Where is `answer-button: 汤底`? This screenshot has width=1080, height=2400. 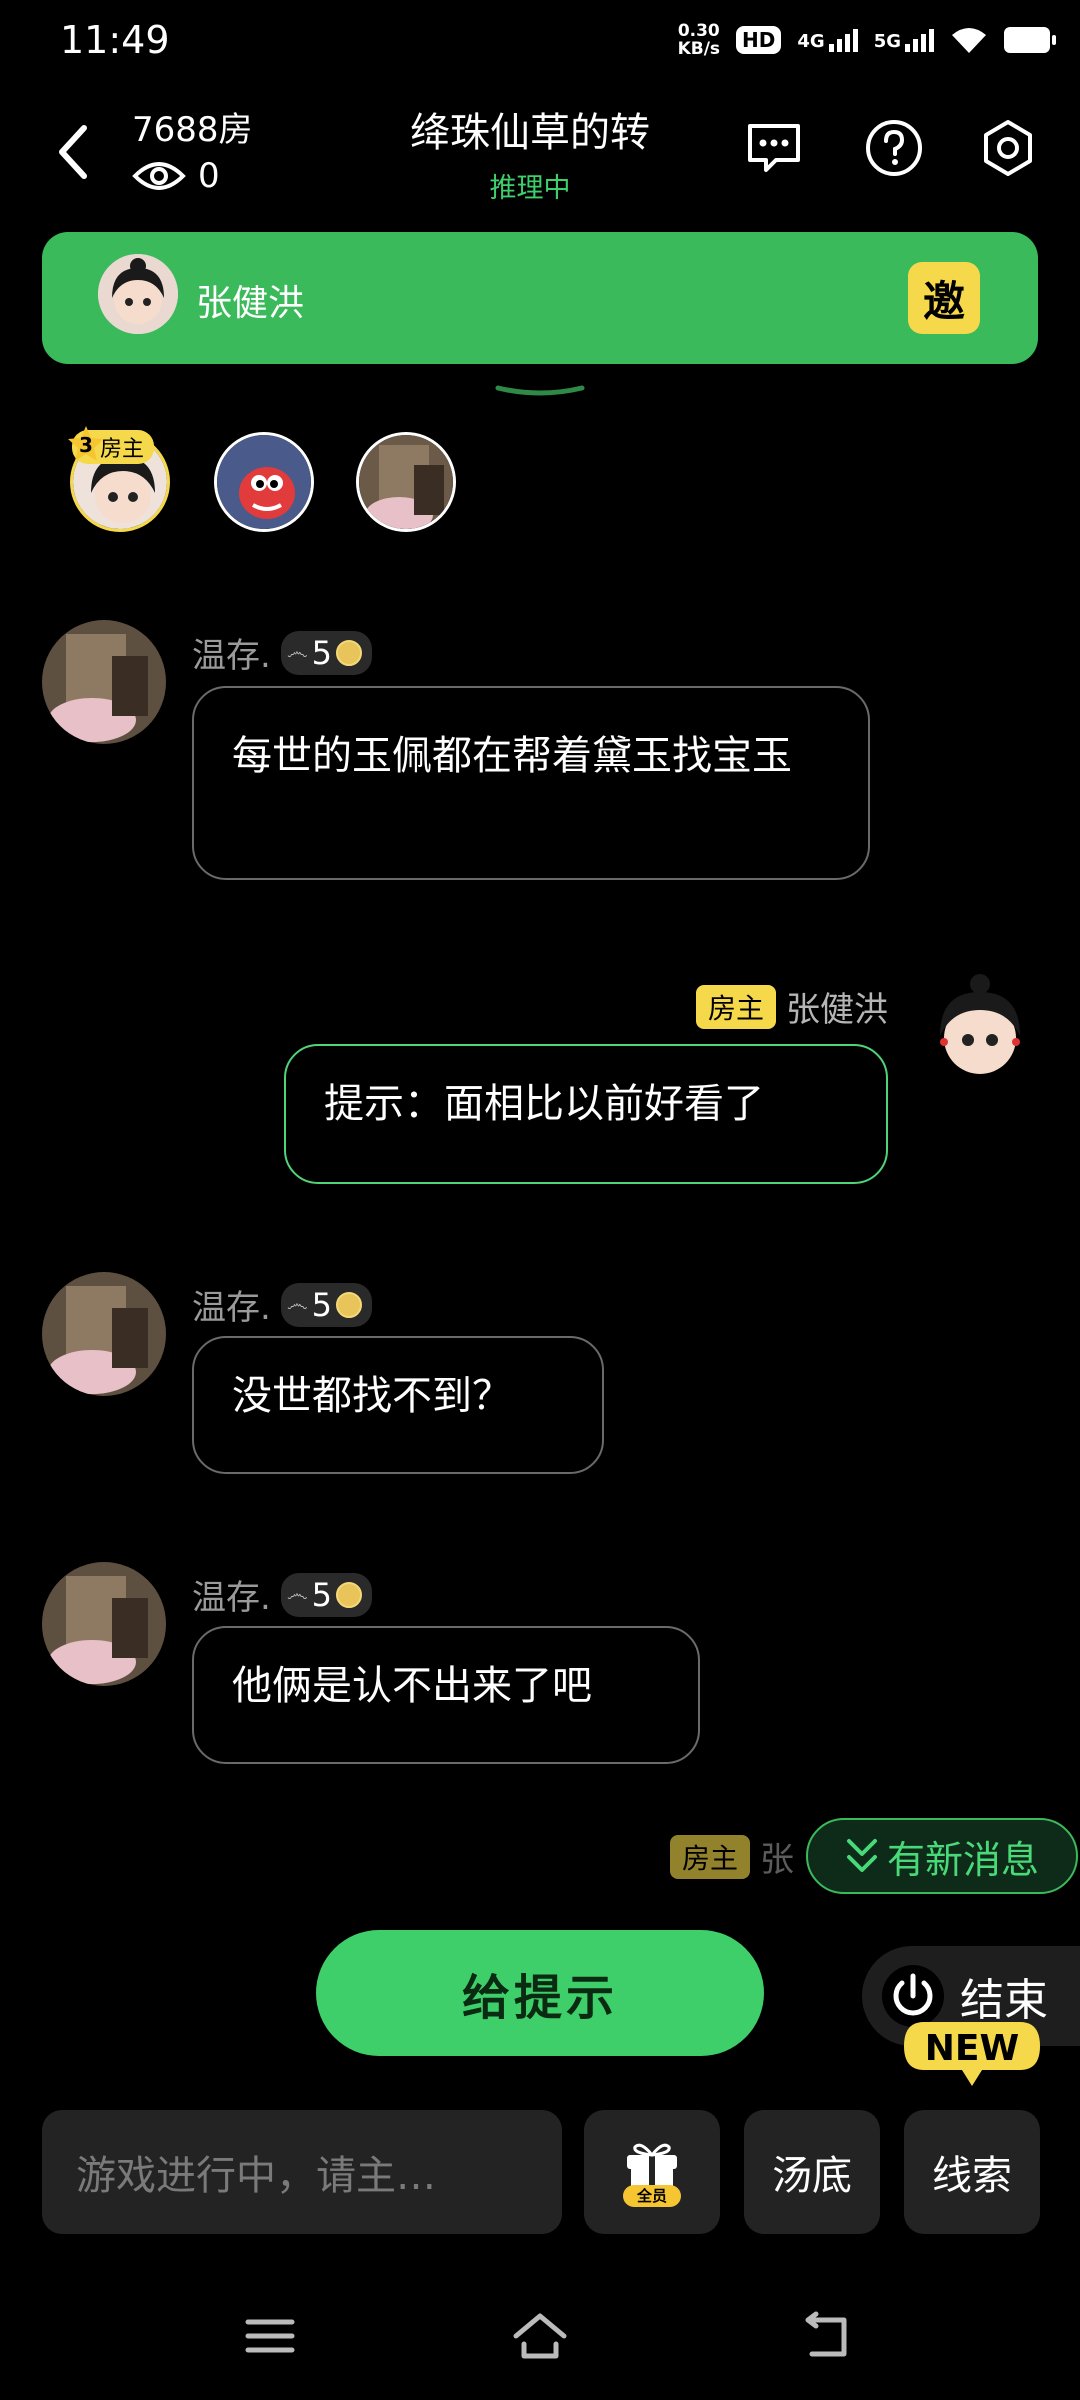 answer-button: 汤底 is located at coordinates (812, 2172).